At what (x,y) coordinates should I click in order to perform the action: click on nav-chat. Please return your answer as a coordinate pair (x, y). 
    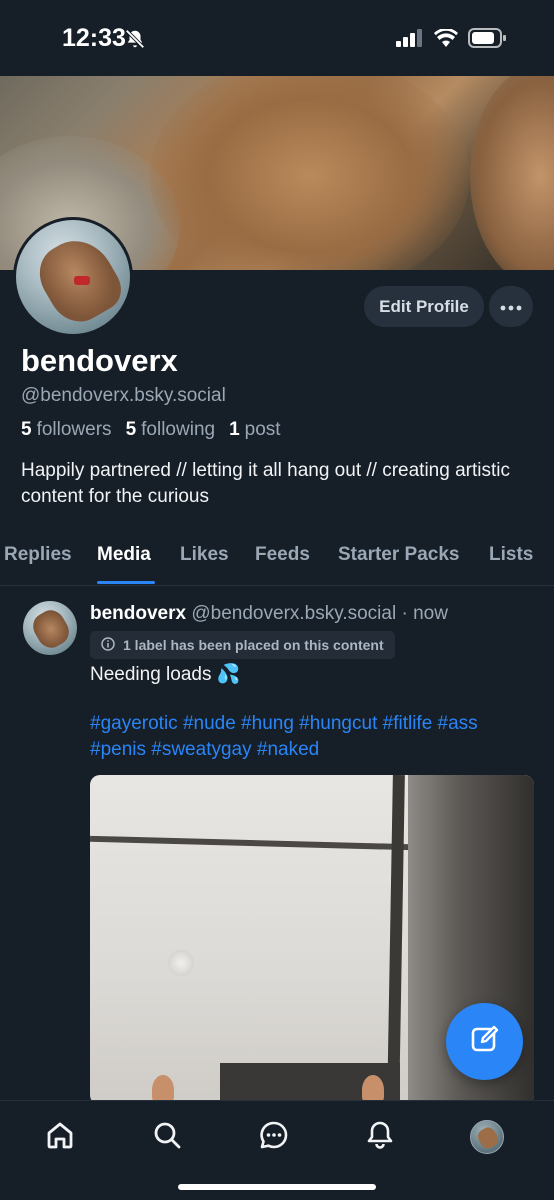
    Looking at the image, I should click on (274, 1137).